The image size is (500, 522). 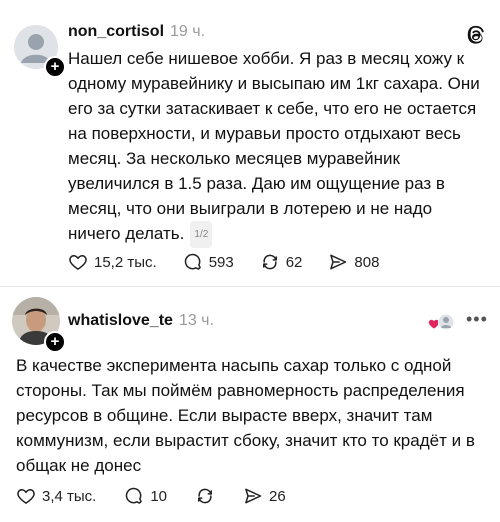 What do you see at coordinates (136, 32) in the screenshot?
I see `post-username: non_cortisol 19 ч.` at bounding box center [136, 32].